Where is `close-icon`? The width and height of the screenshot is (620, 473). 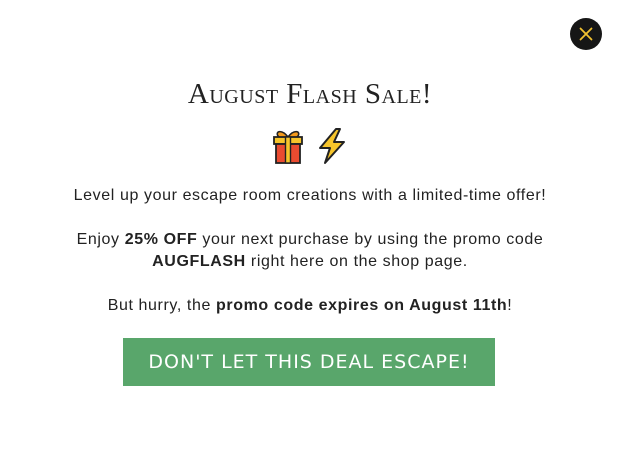
close-icon is located at coordinates (586, 34).